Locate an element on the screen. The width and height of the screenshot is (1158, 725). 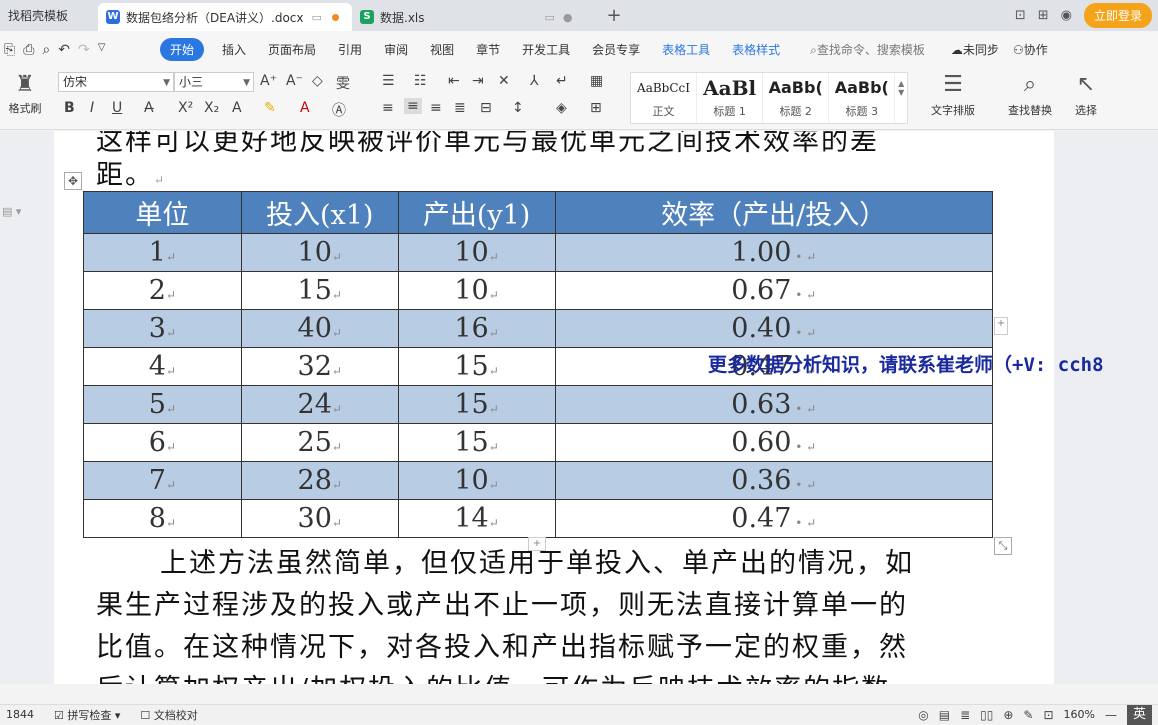
user-avatar-icon: ◉ is located at coordinates (1066, 15).